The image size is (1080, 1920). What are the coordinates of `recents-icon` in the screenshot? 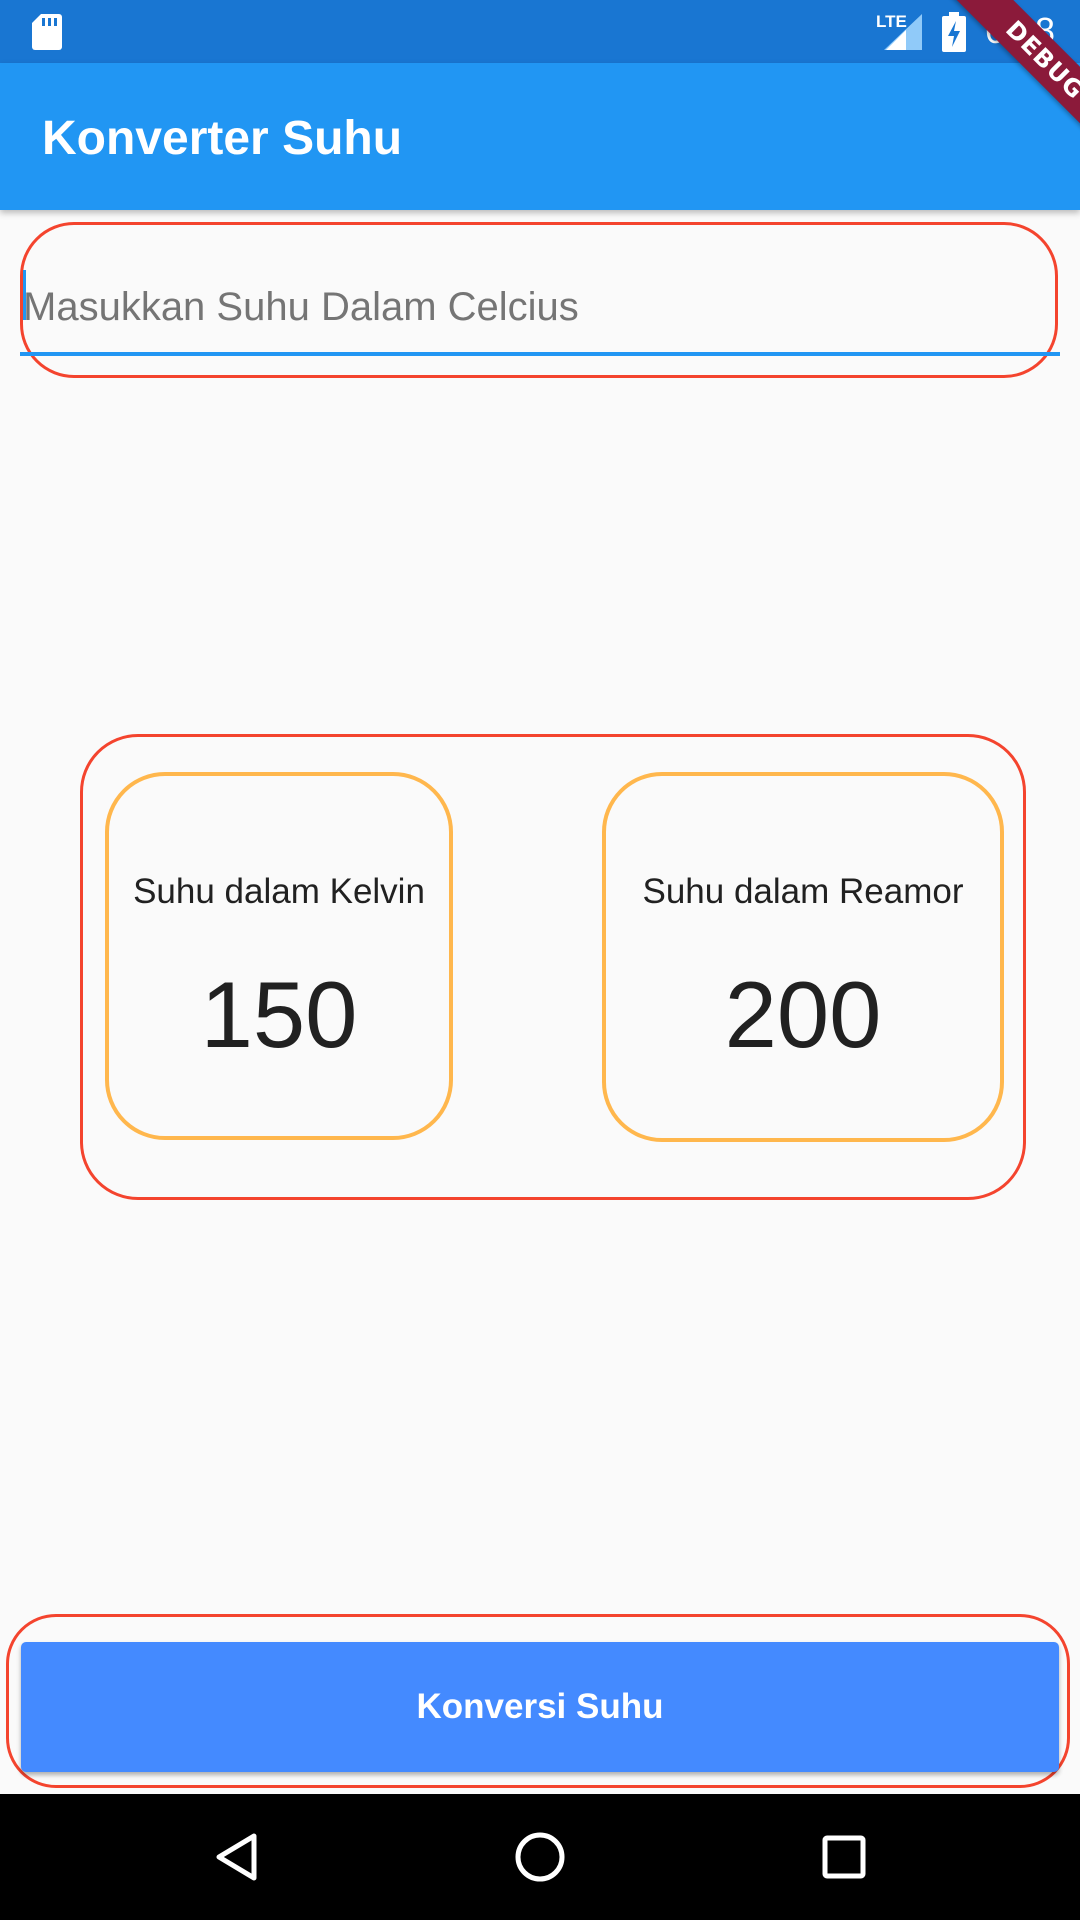 It's located at (844, 1857).